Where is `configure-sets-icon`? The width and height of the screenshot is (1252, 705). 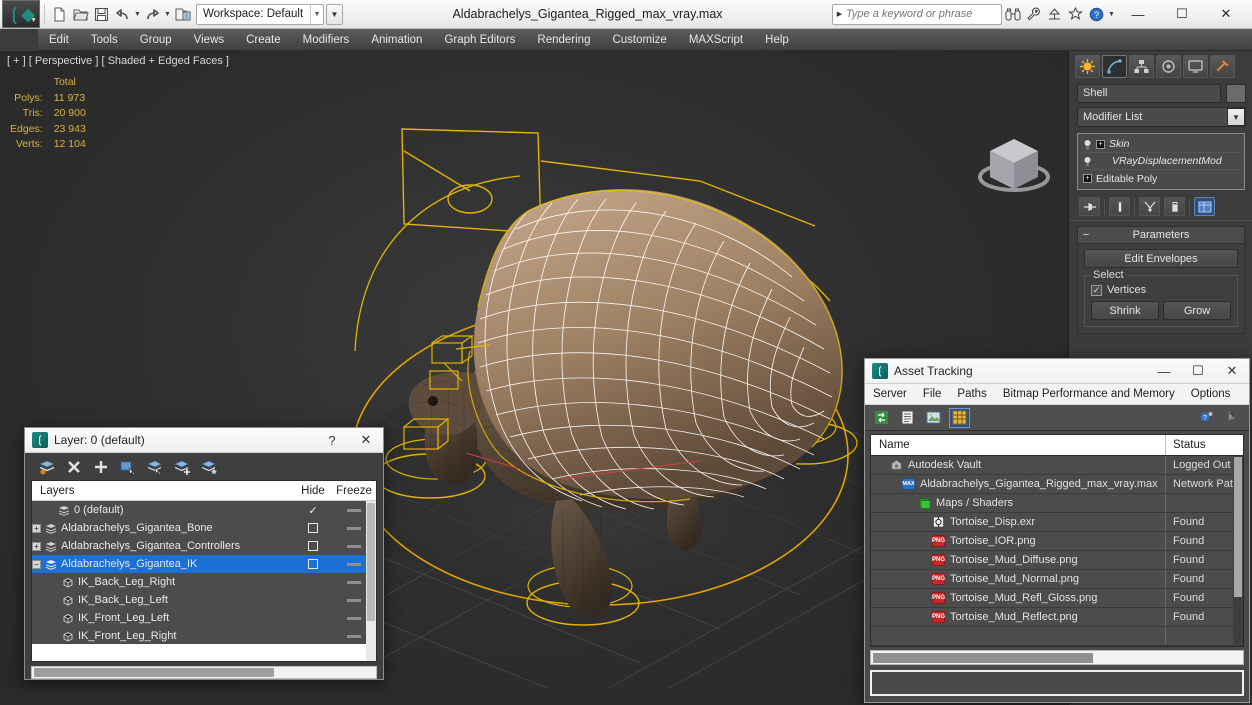 configure-sets-icon is located at coordinates (1204, 206).